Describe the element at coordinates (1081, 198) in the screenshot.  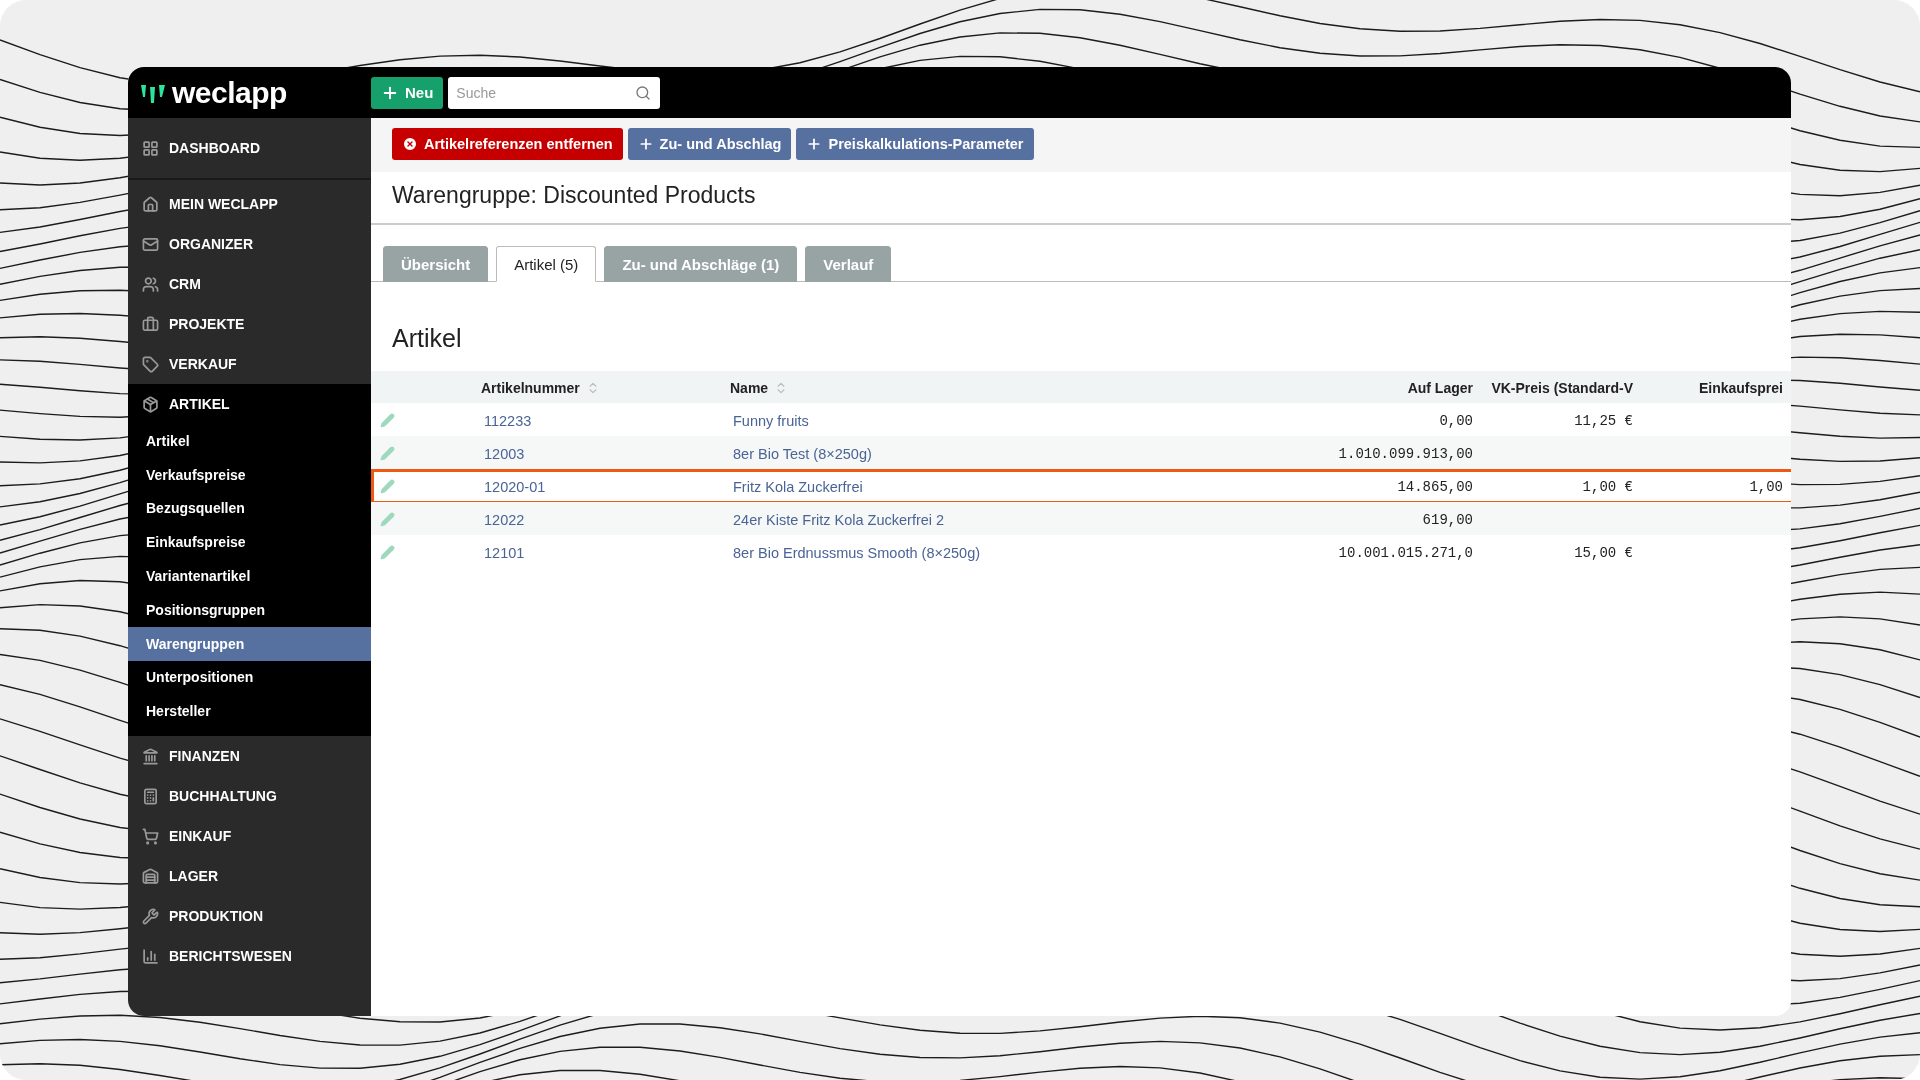
I see `page-title: Warengruppe: Discounted Products` at that location.